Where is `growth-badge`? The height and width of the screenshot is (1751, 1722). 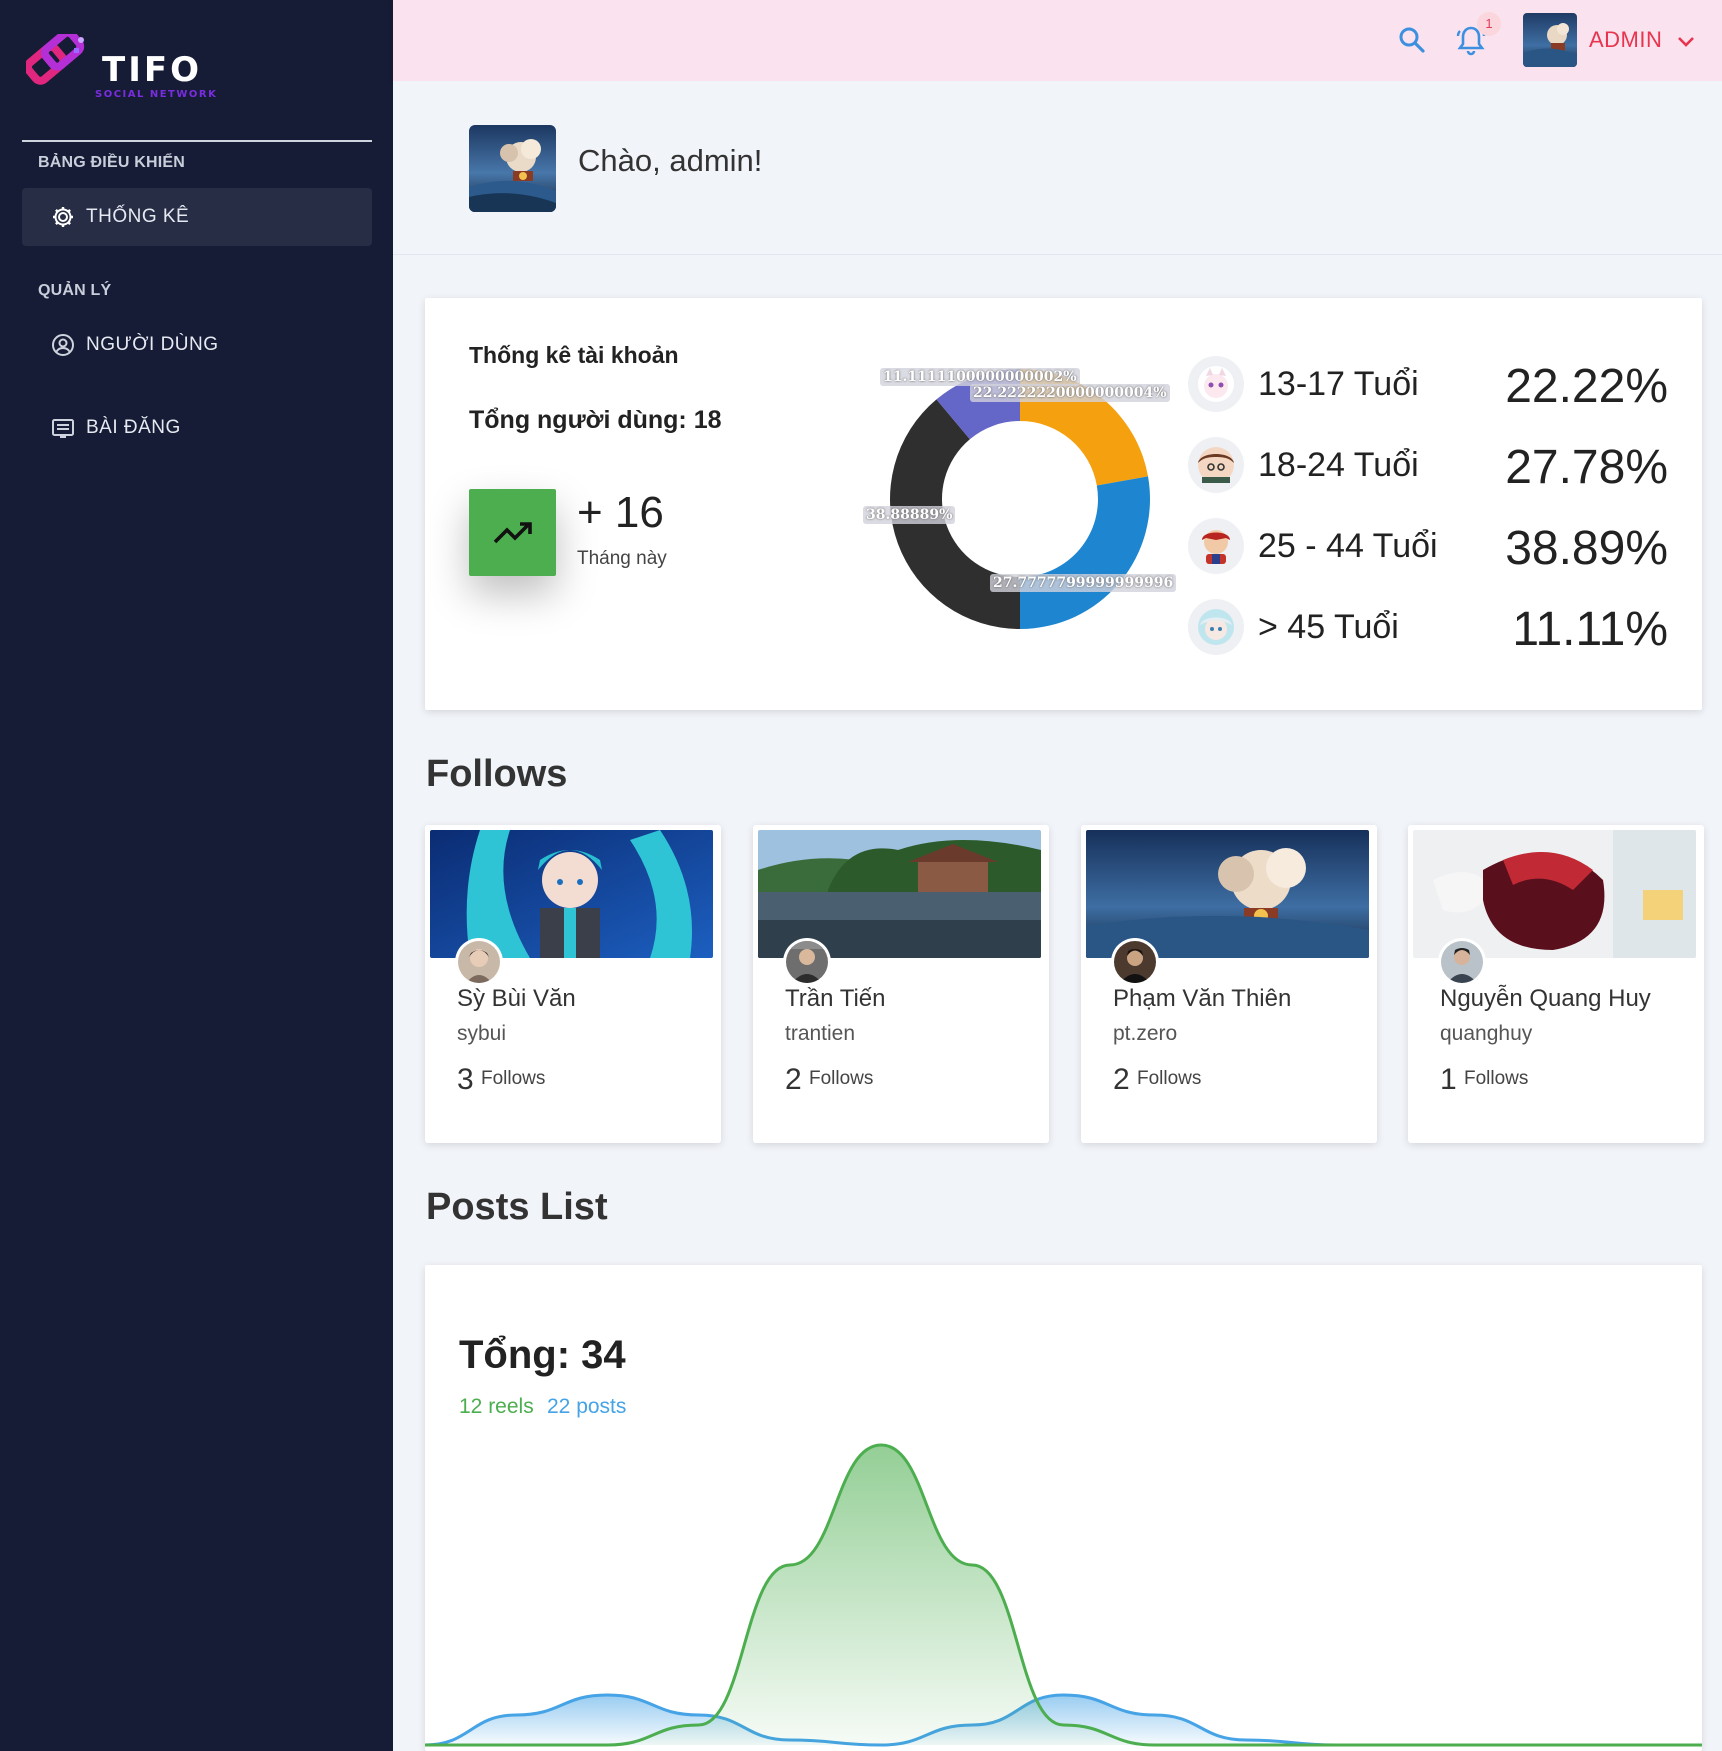
growth-badge is located at coordinates (512, 532).